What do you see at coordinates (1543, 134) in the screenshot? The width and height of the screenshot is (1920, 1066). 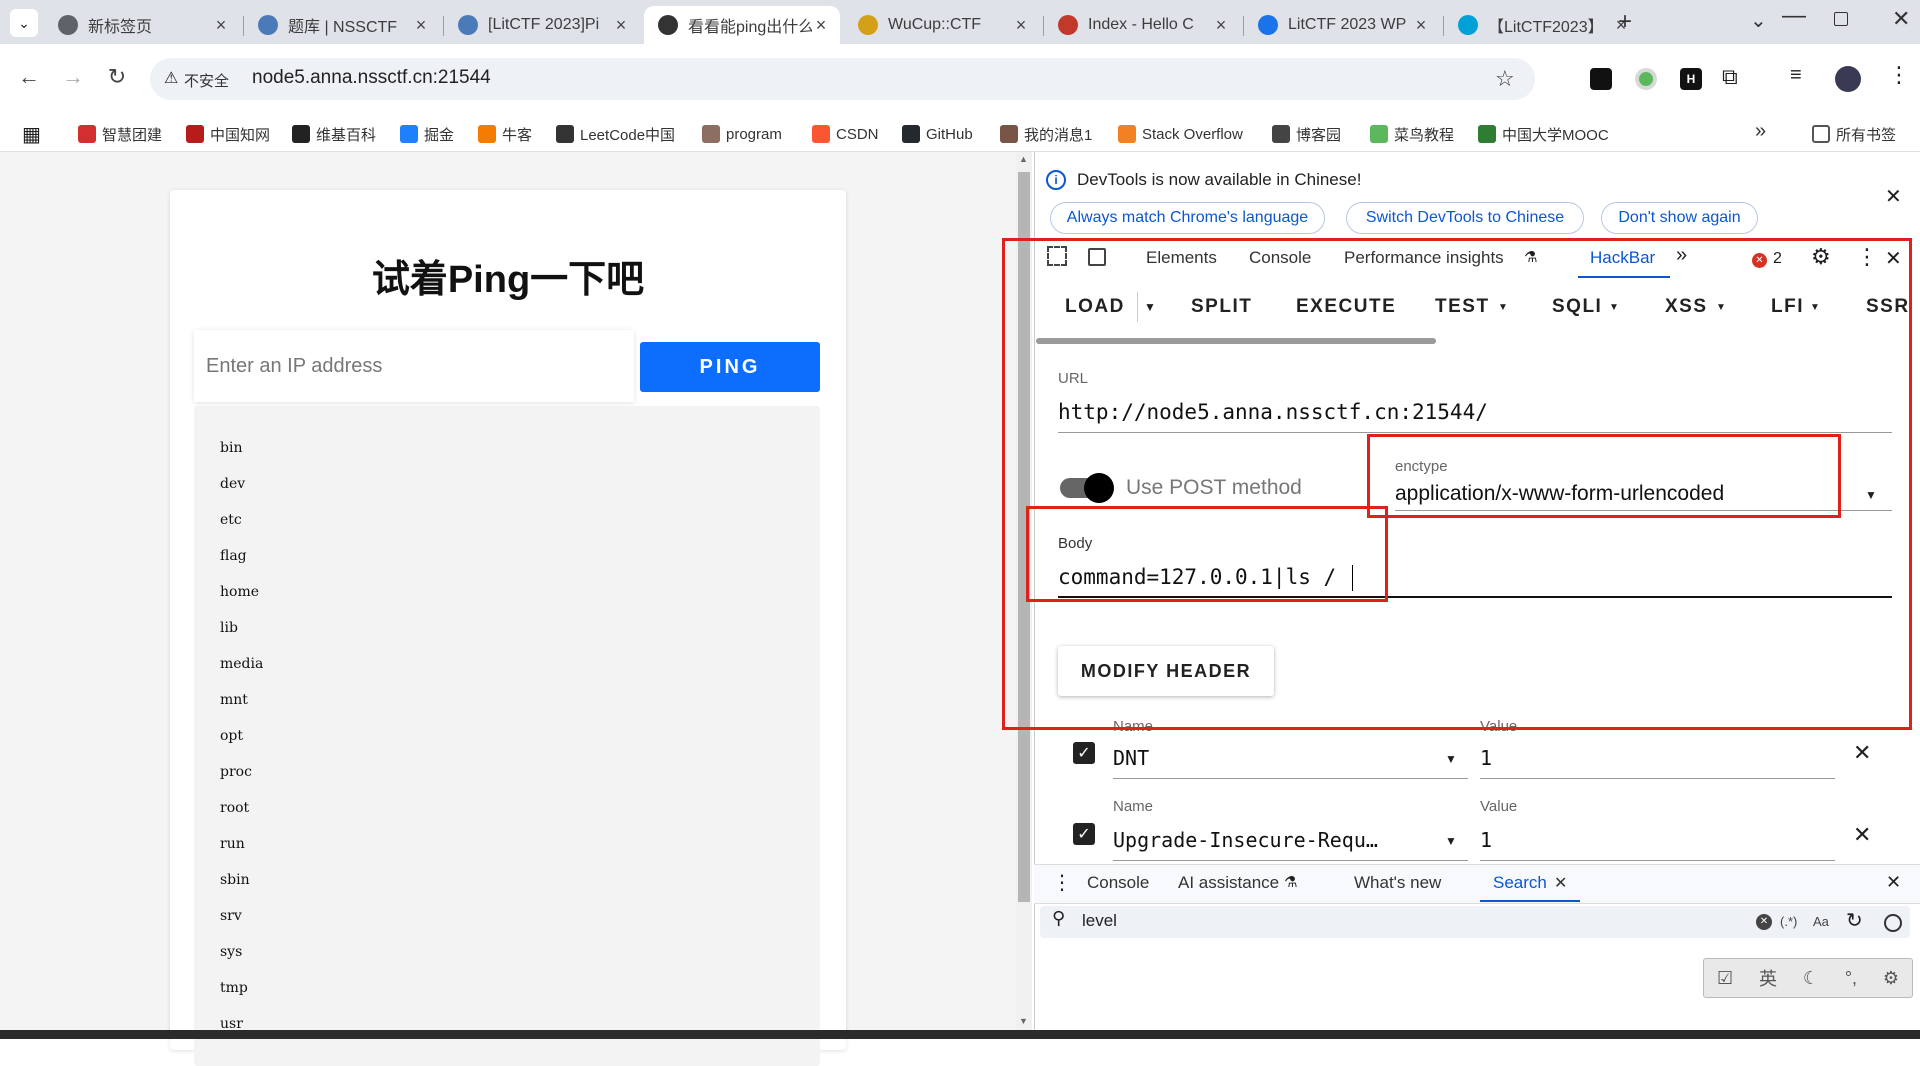 I see `bookmark-item: 中国大学MOOC` at bounding box center [1543, 134].